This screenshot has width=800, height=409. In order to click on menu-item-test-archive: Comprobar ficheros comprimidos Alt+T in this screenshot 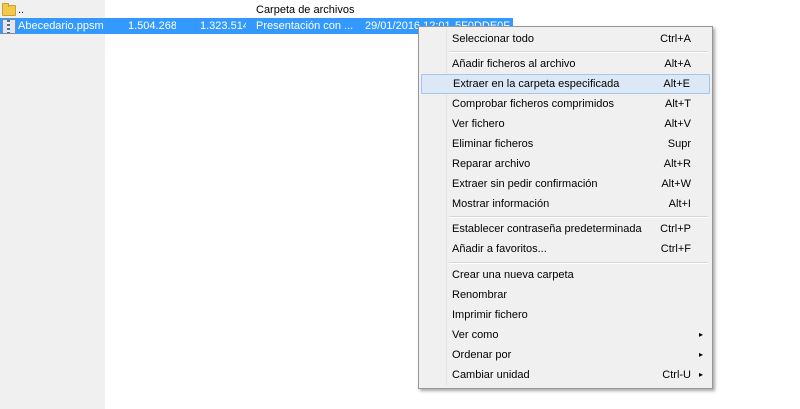, I will do `click(565, 104)`.